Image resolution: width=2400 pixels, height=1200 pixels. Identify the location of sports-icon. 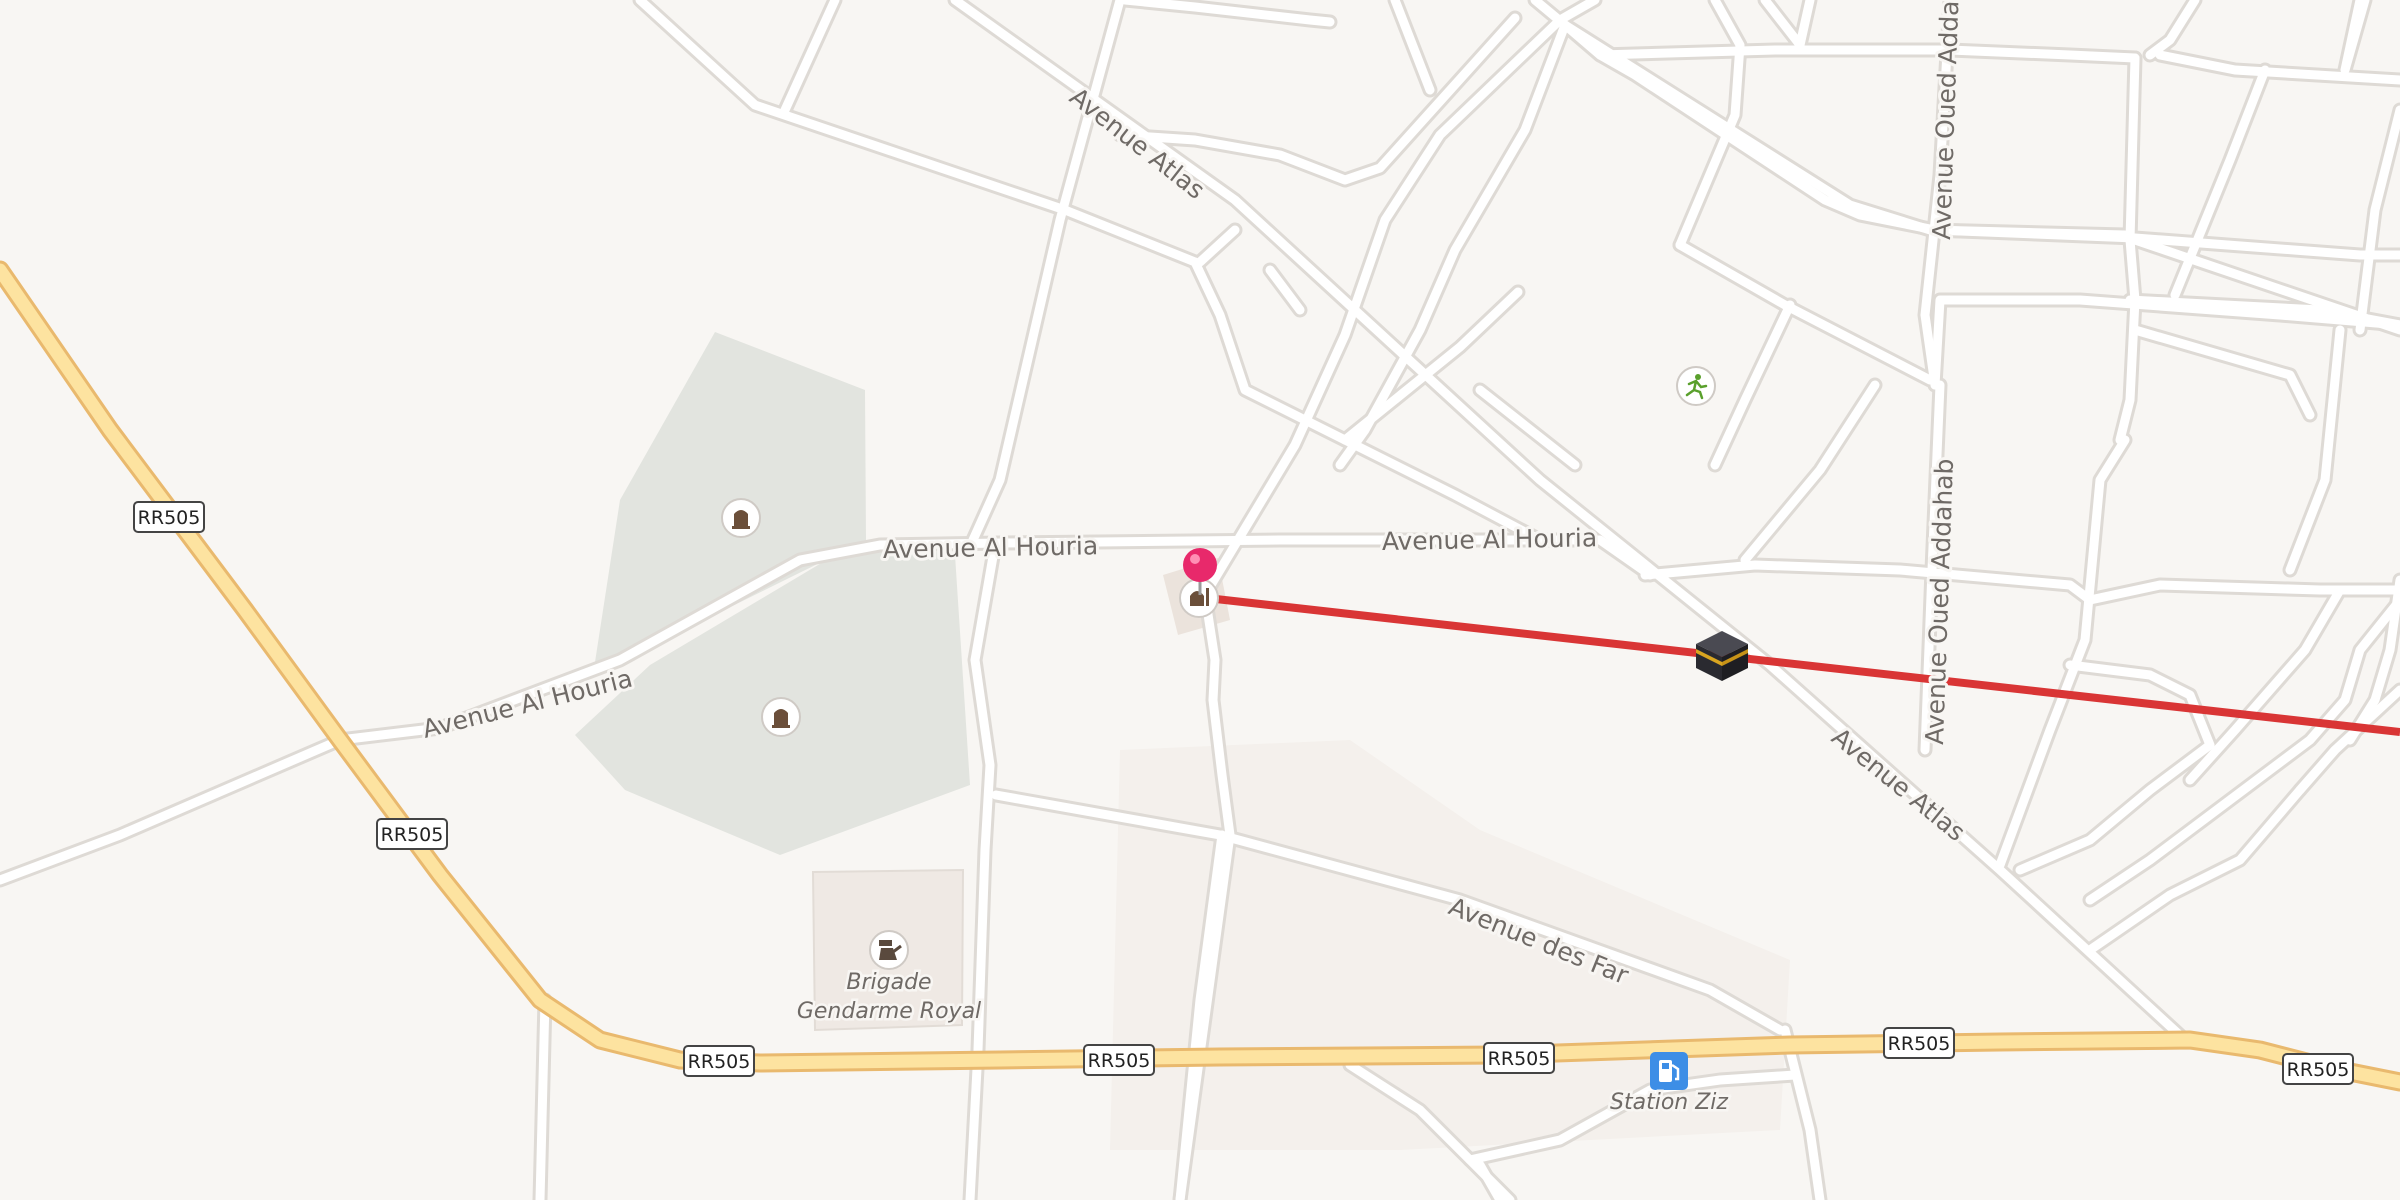
(1696, 386).